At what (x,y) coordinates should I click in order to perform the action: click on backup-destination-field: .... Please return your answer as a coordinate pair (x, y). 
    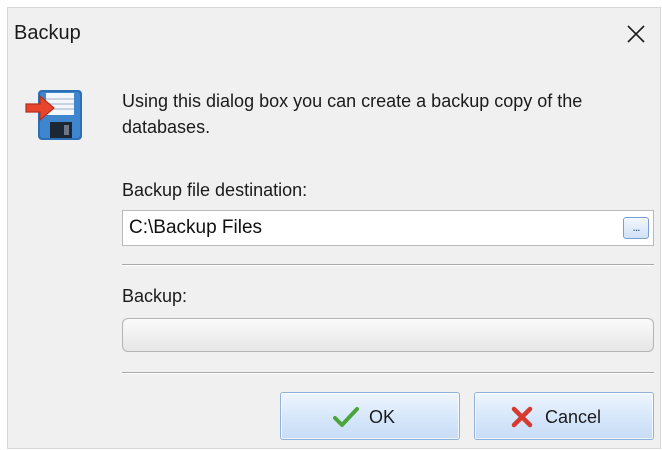
    Looking at the image, I should click on (388, 228).